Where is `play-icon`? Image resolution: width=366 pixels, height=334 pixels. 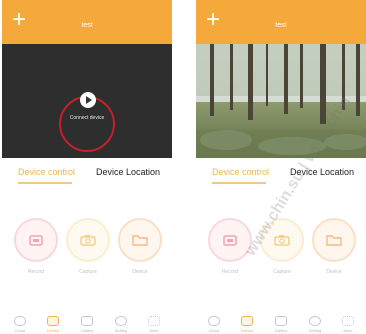
play-icon is located at coordinates (88, 100).